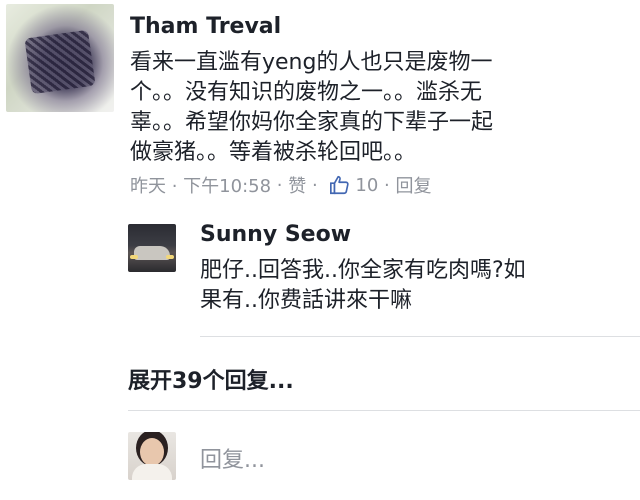 The image size is (640, 500). I want to click on thumbs-up-icon, so click(340, 185).